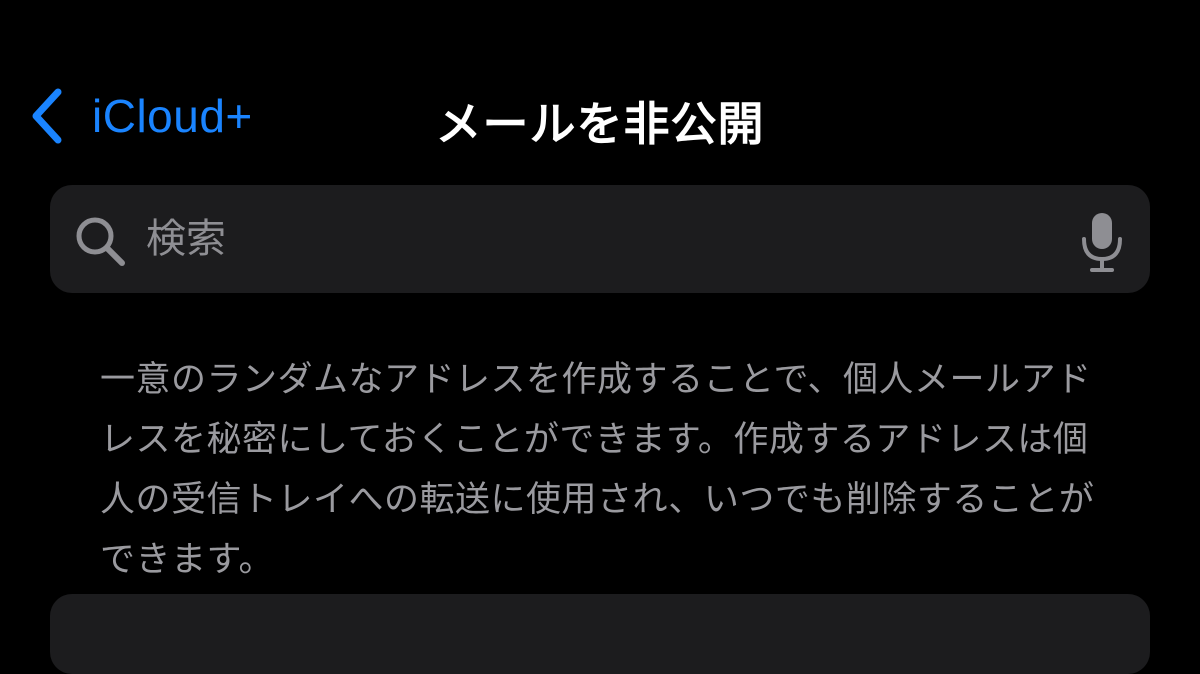  I want to click on microphone-icon, so click(1102, 242).